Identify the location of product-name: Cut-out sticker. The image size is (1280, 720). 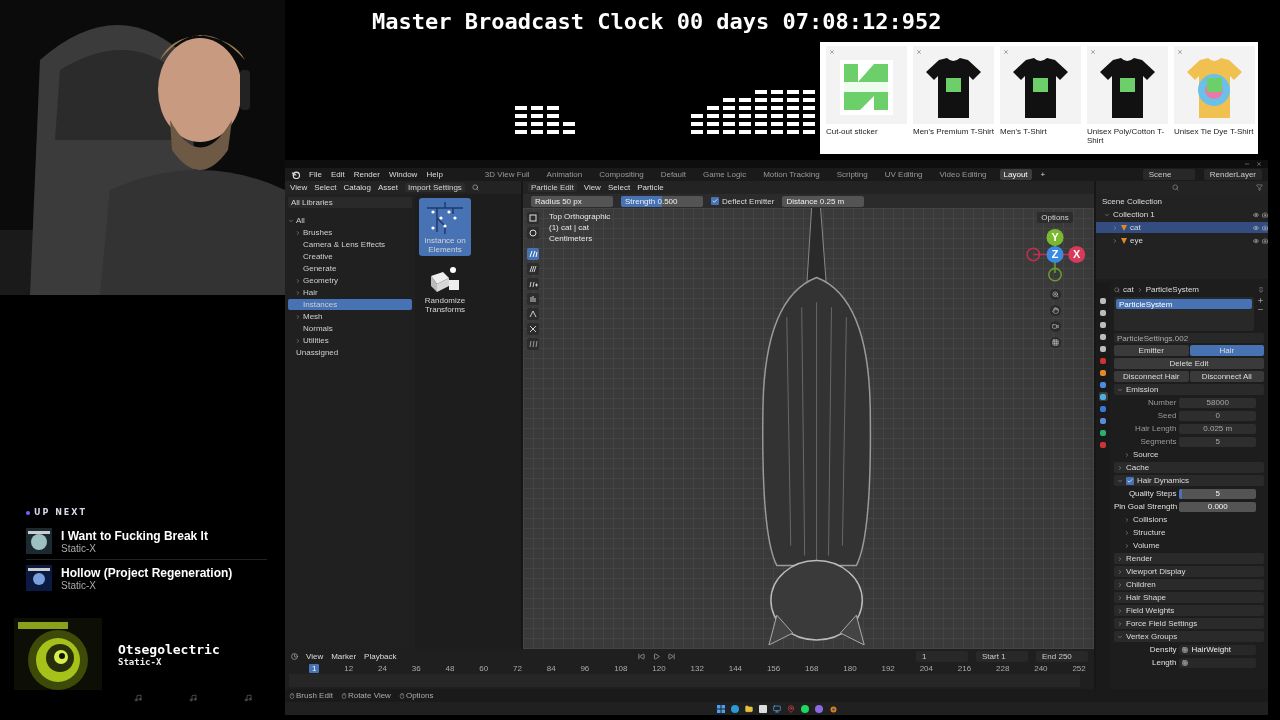
(866, 131).